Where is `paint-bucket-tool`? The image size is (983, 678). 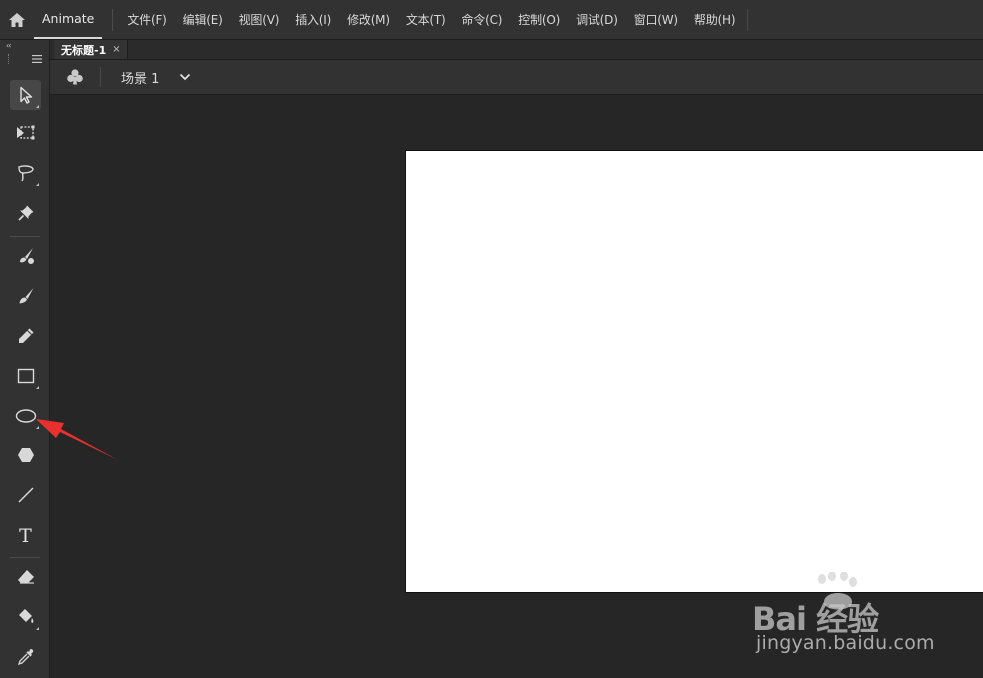
paint-bucket-tool is located at coordinates (25, 617).